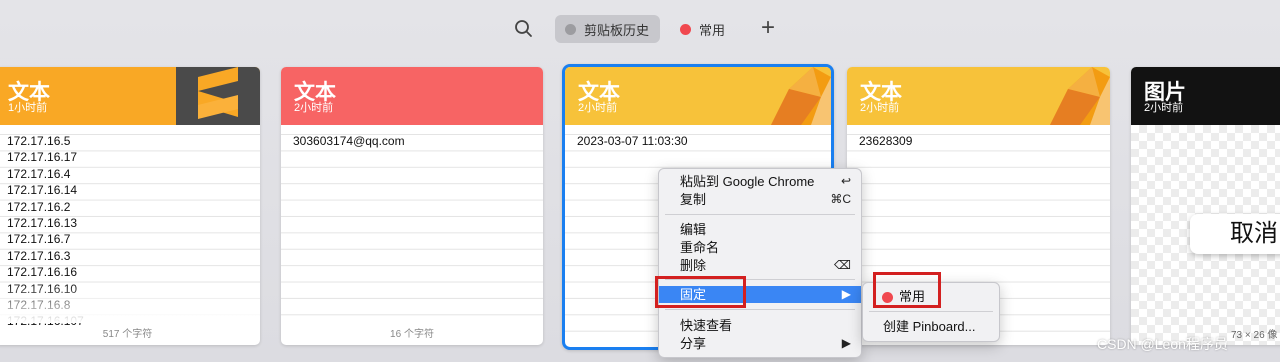 Image resolution: width=1280 pixels, height=362 pixels. What do you see at coordinates (840, 199) in the screenshot?
I see `shortcut-label: ⌘C` at bounding box center [840, 199].